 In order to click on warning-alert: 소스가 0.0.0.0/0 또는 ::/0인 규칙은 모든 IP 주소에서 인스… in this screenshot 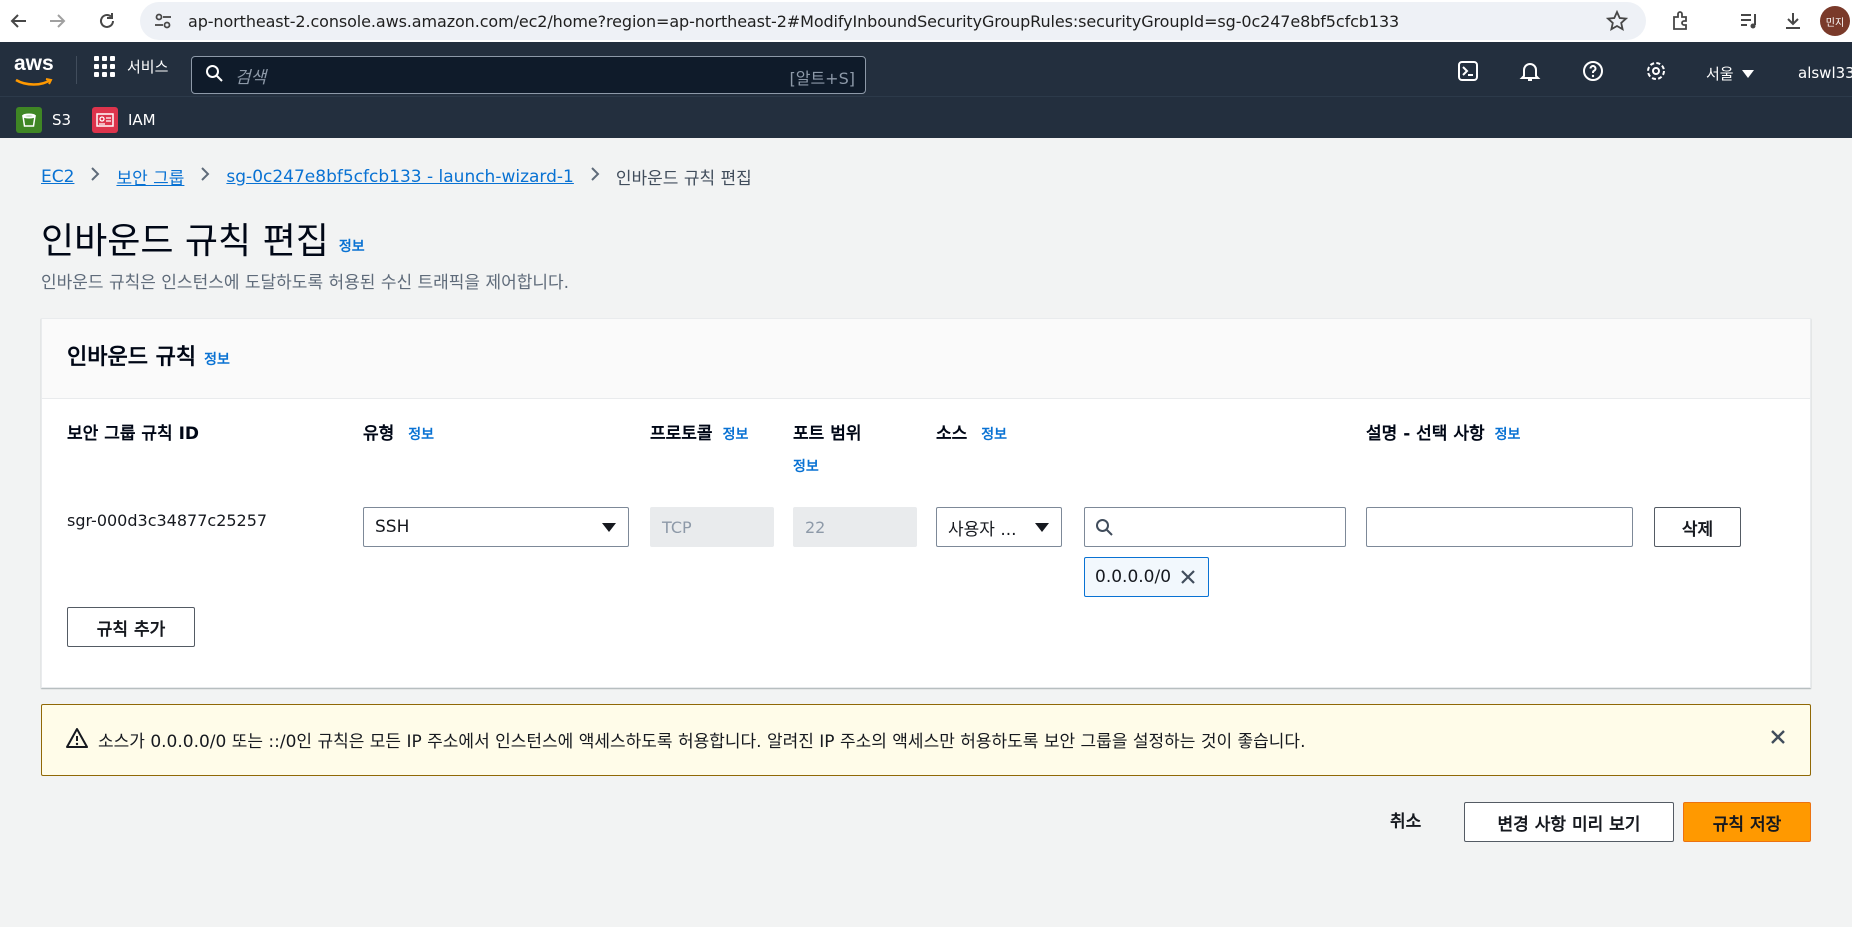, I will do `click(926, 740)`.